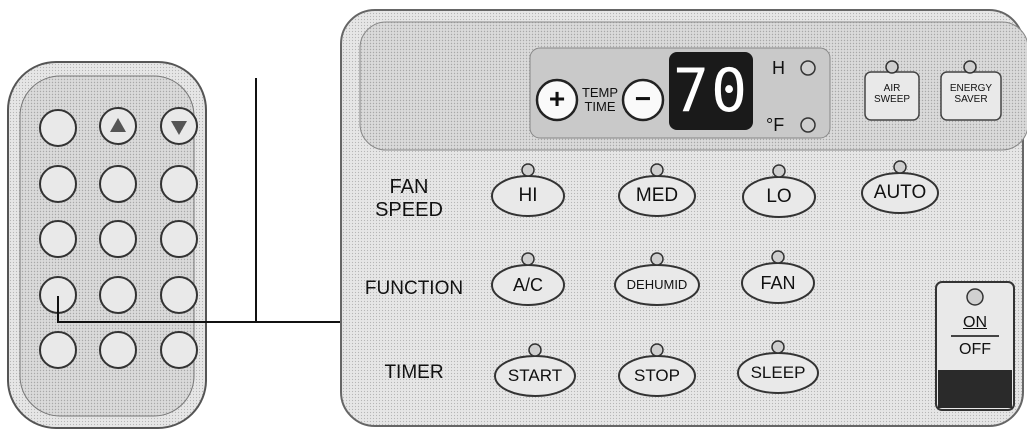 Image resolution: width=1027 pixels, height=432 pixels. I want to click on fan-lo-label: LO, so click(779, 196).